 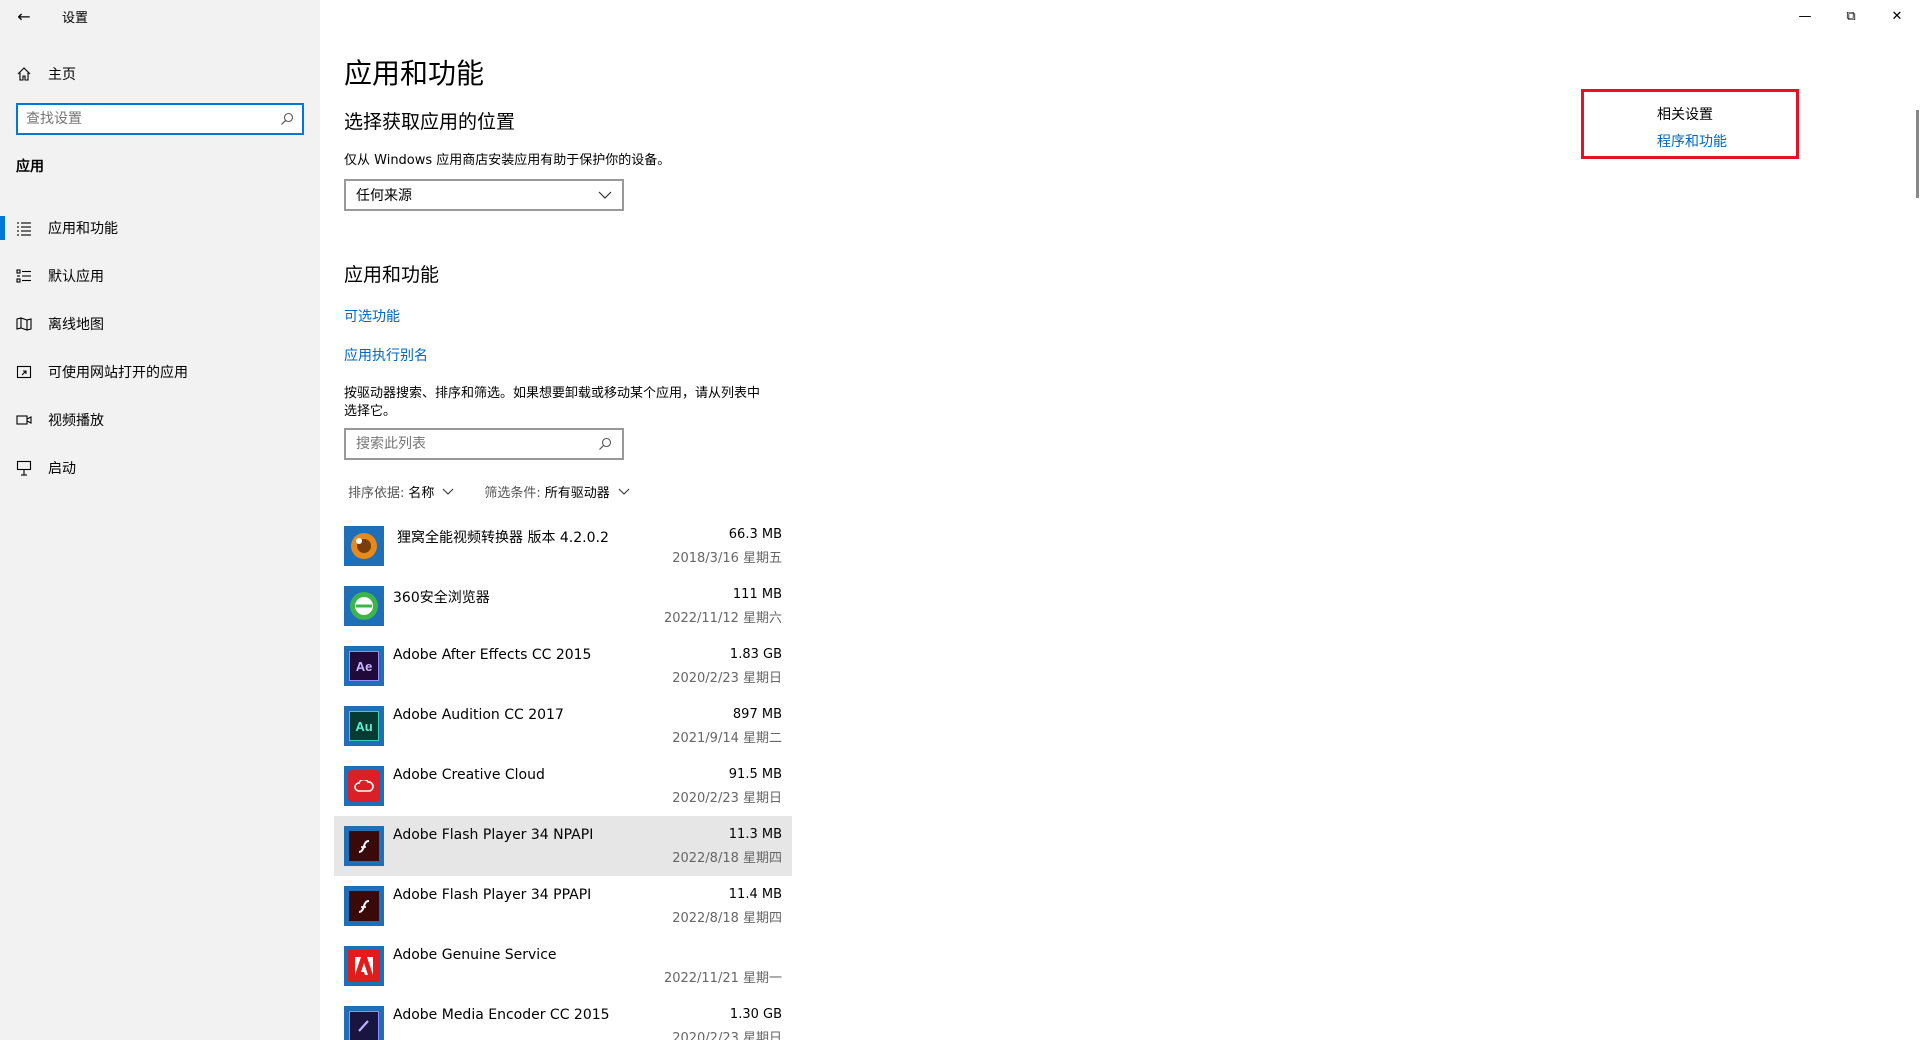 I want to click on startup-icon, so click(x=24, y=468).